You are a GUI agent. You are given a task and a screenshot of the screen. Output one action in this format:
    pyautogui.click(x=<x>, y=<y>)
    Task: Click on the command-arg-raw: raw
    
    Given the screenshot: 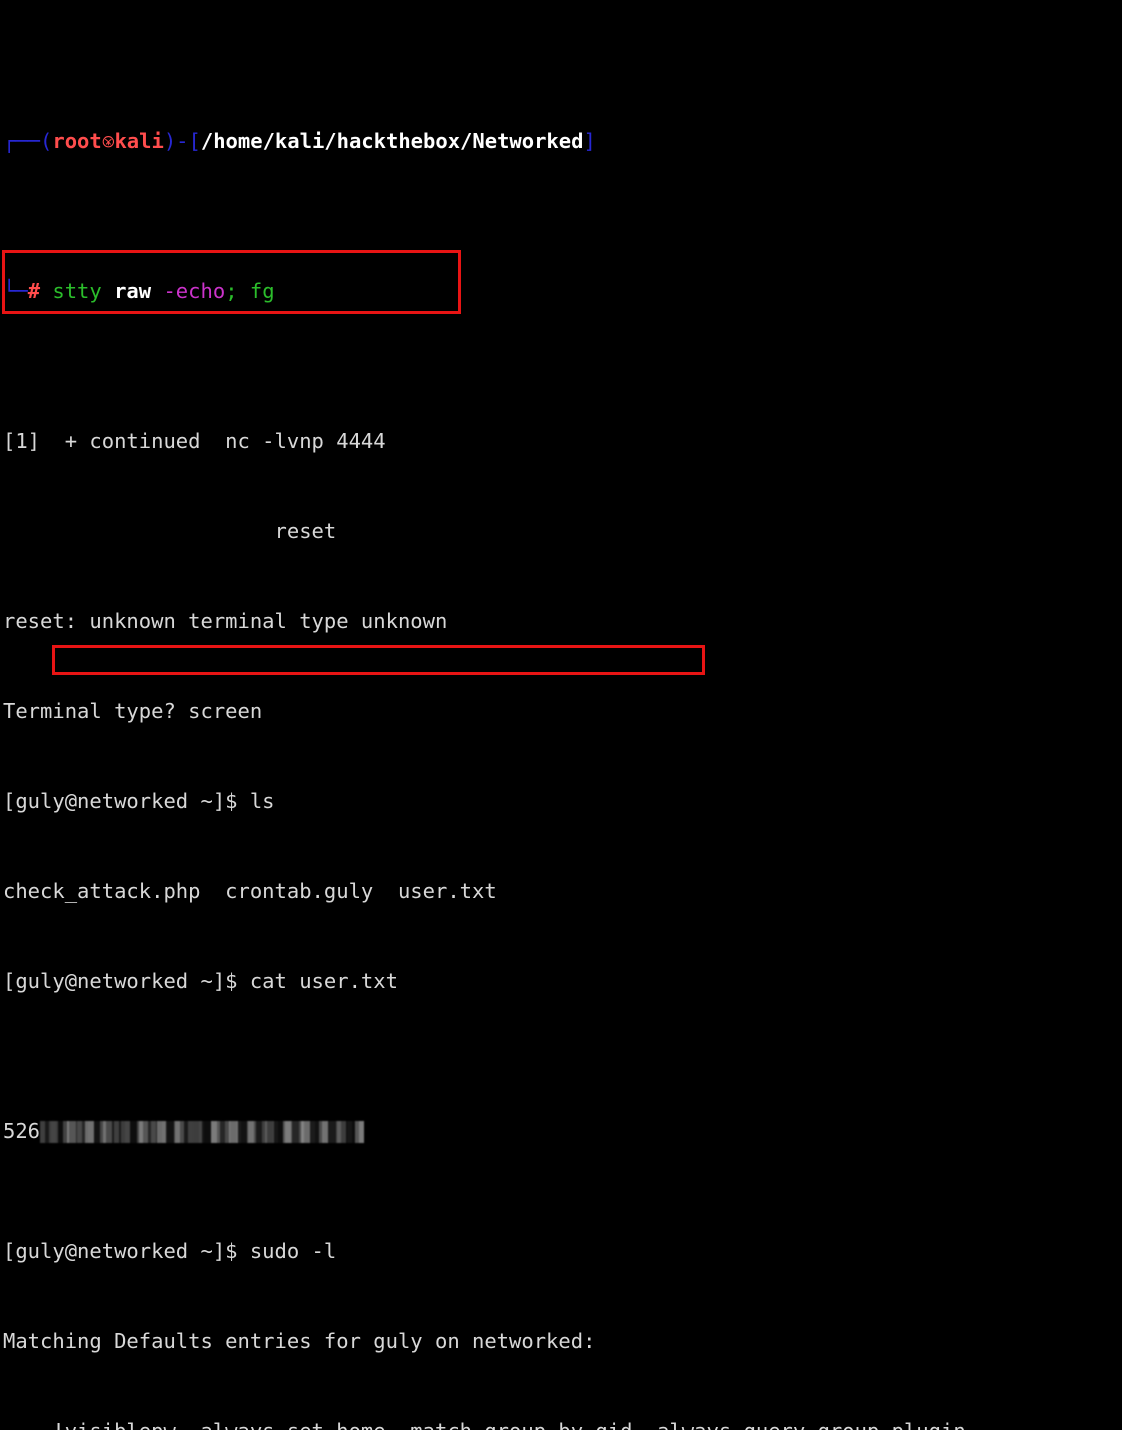 What is the action you would take?
    pyautogui.click(x=133, y=291)
    